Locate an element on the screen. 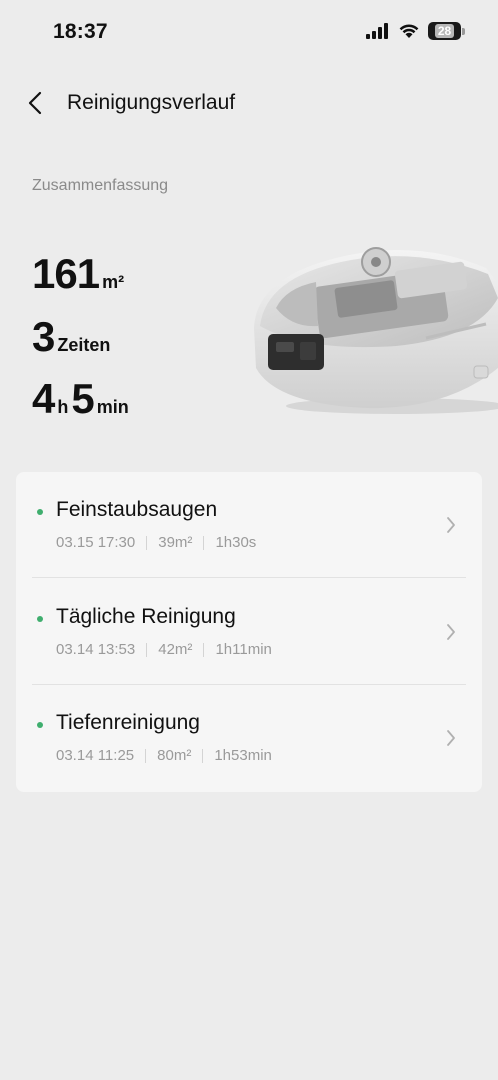 The height and width of the screenshot is (1080, 498). status-icons: 28 is located at coordinates (415, 31).